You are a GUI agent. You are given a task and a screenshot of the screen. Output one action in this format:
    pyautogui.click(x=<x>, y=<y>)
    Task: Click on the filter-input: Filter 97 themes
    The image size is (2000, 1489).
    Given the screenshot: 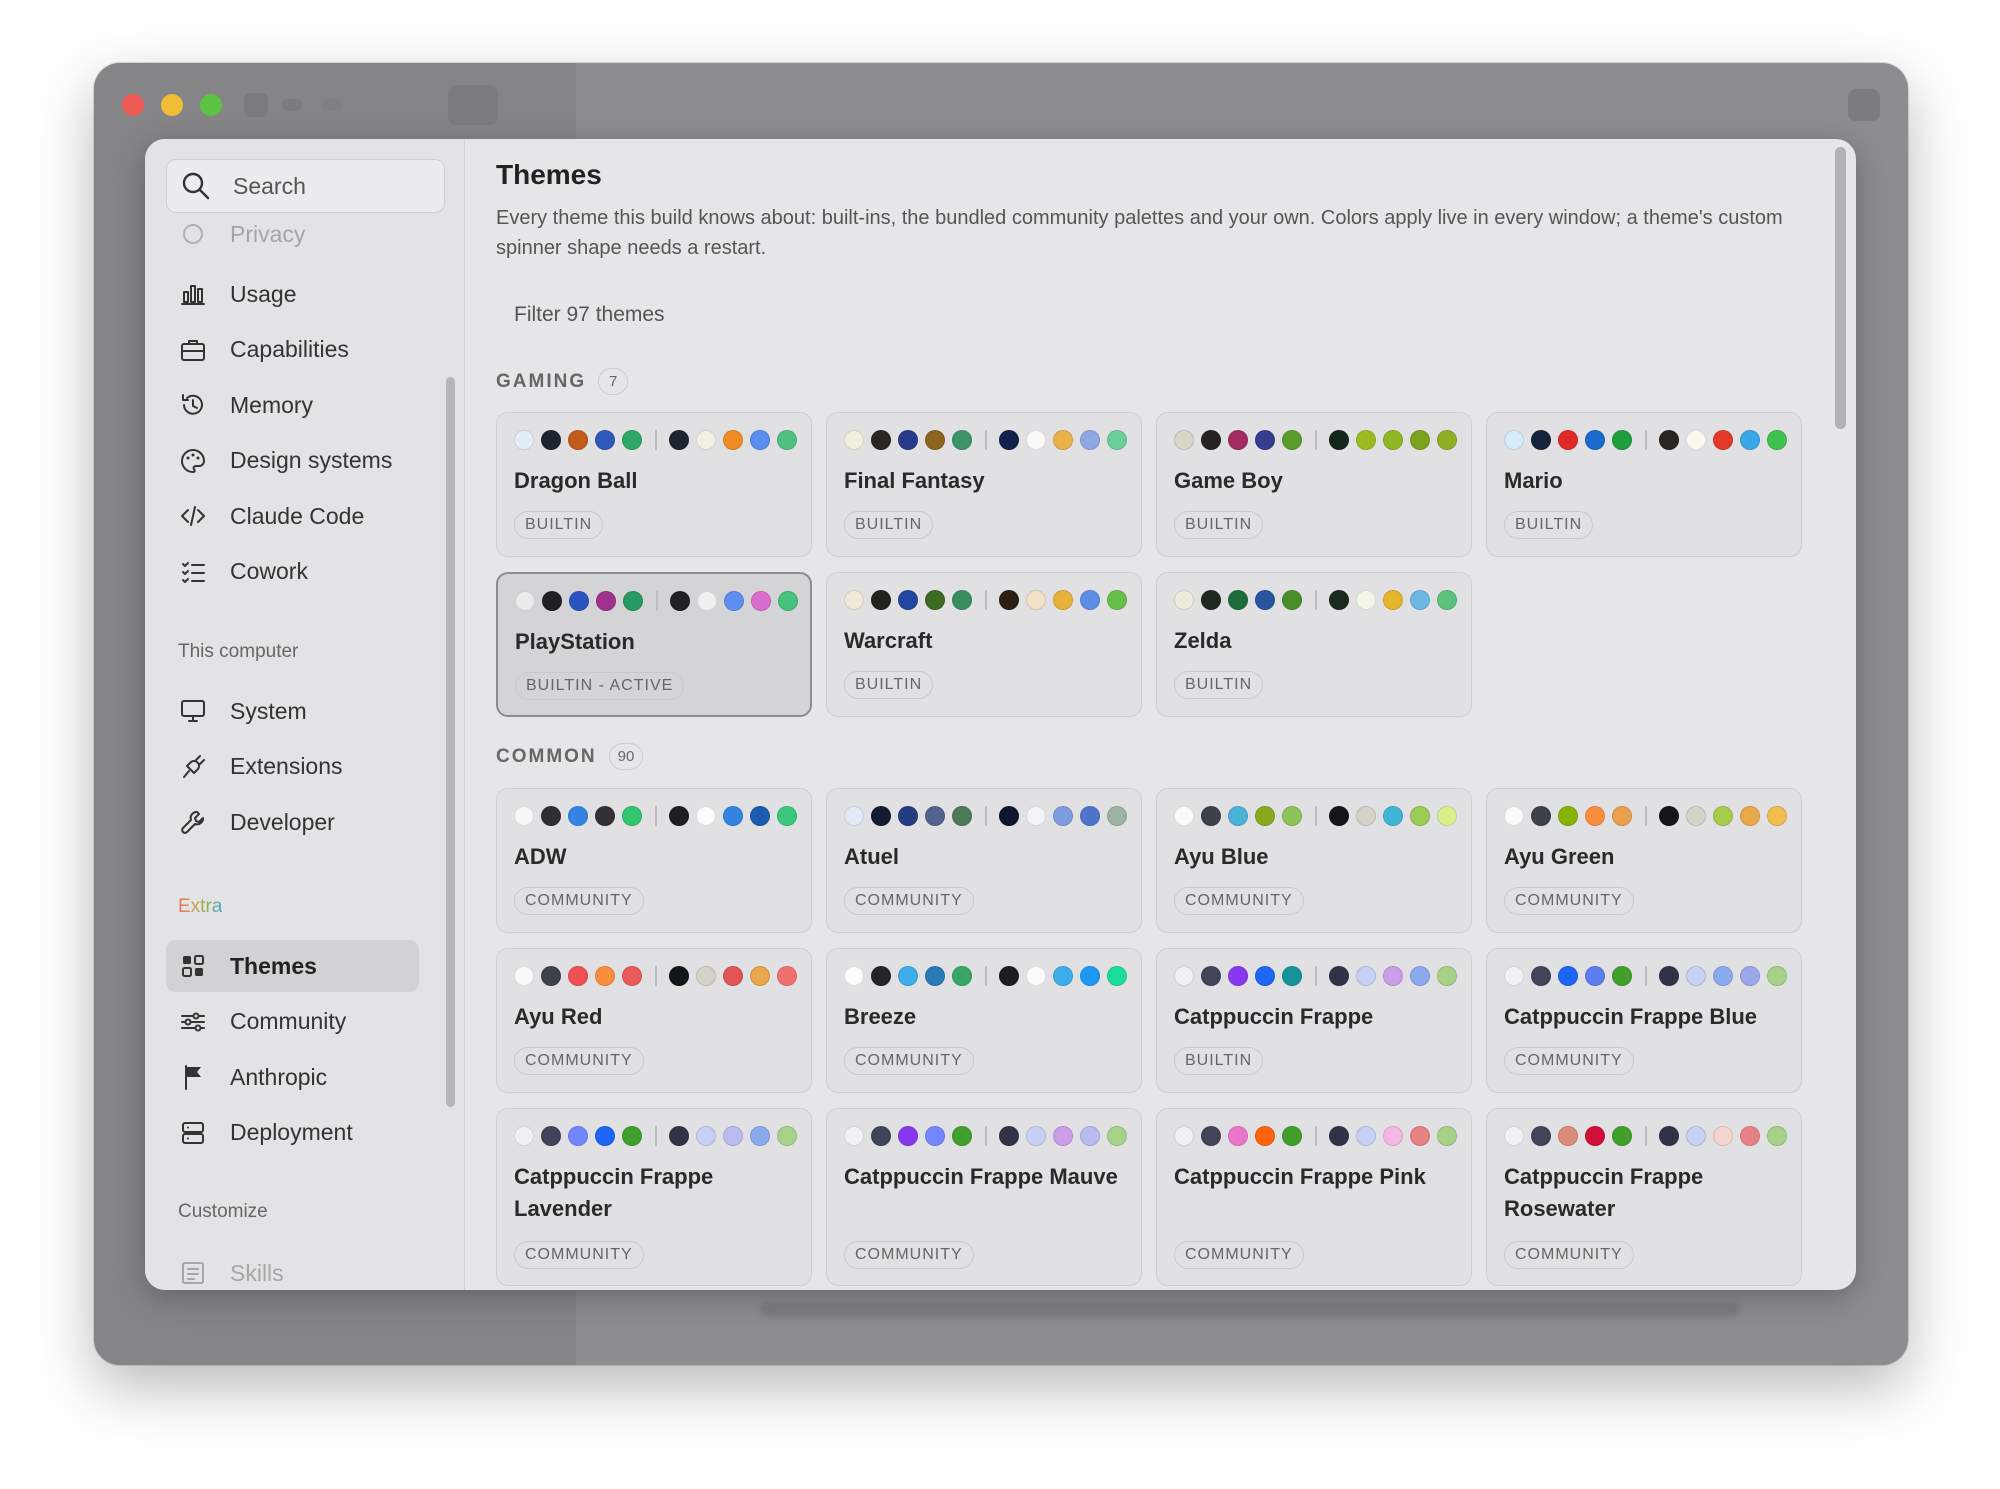 What is the action you would take?
    pyautogui.click(x=589, y=315)
    